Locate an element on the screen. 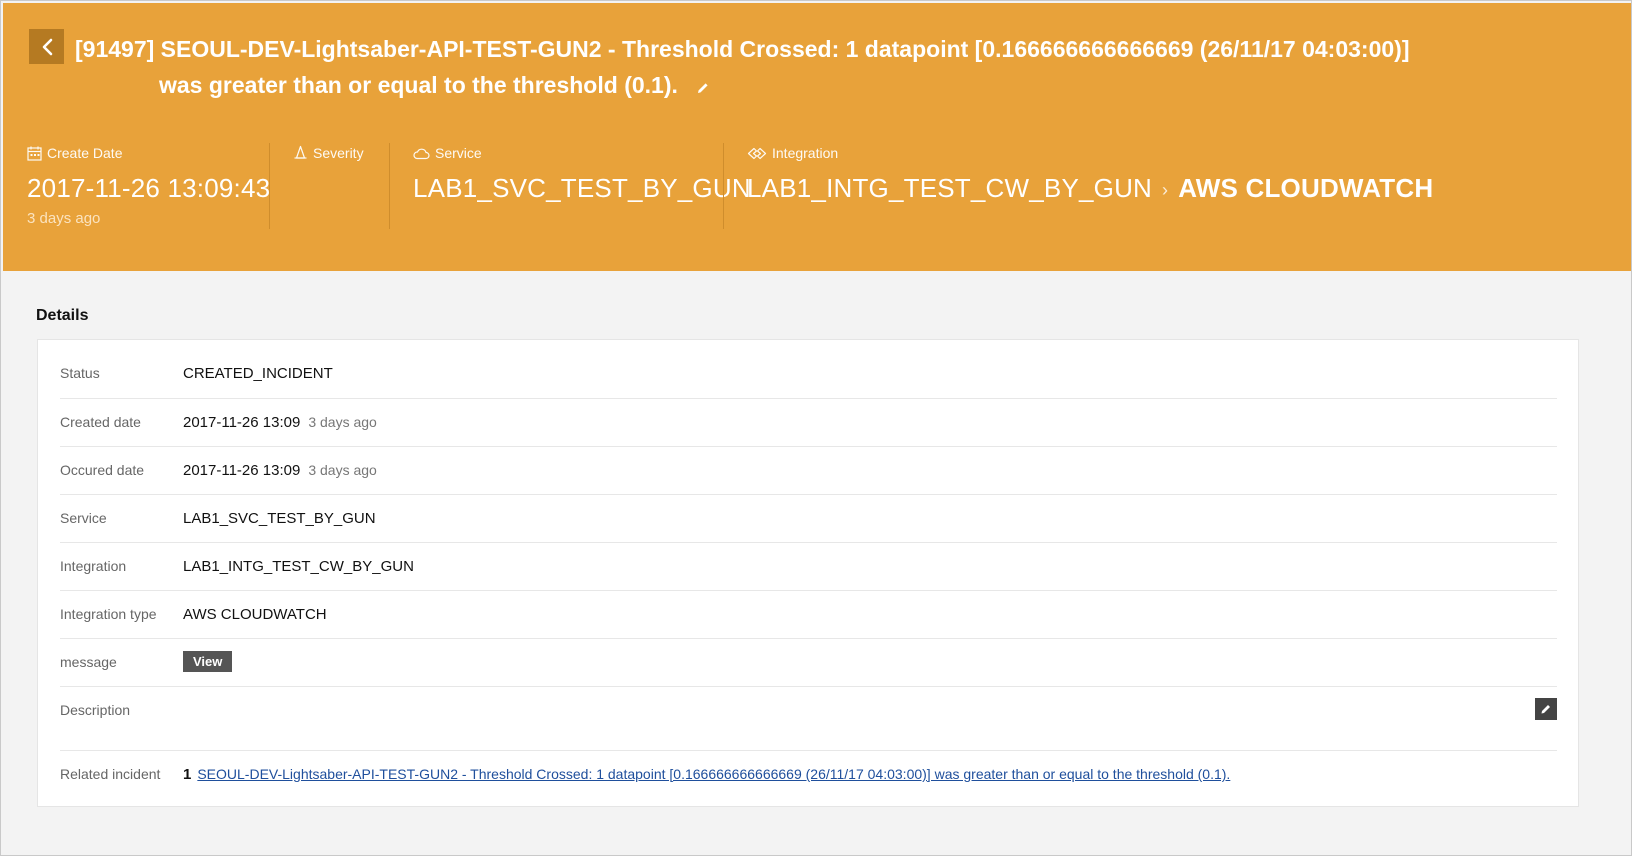 The image size is (1632, 856). description-row: Description is located at coordinates (808, 719).